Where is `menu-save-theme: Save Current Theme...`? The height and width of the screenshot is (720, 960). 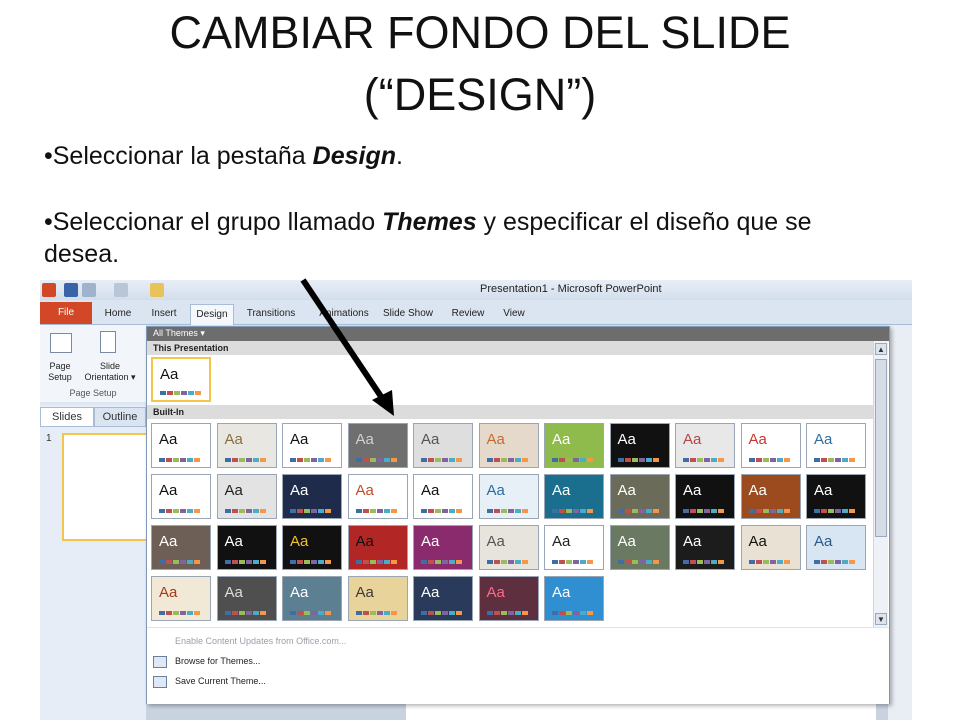 menu-save-theme: Save Current Theme... is located at coordinates (220, 681).